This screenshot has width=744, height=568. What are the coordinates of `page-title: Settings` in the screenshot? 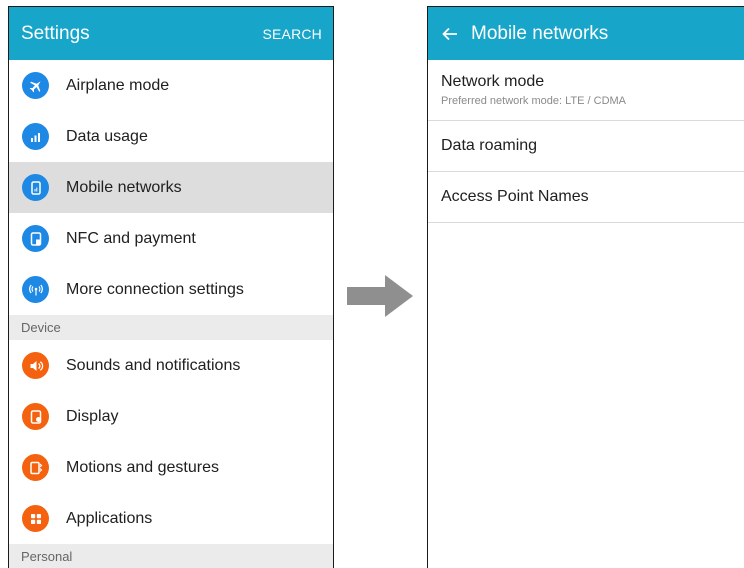 It's located at (55, 33).